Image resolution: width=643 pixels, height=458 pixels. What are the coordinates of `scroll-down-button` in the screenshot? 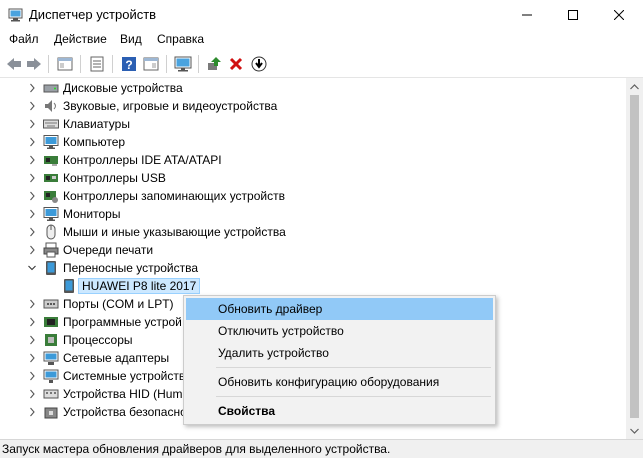 It's located at (634, 430).